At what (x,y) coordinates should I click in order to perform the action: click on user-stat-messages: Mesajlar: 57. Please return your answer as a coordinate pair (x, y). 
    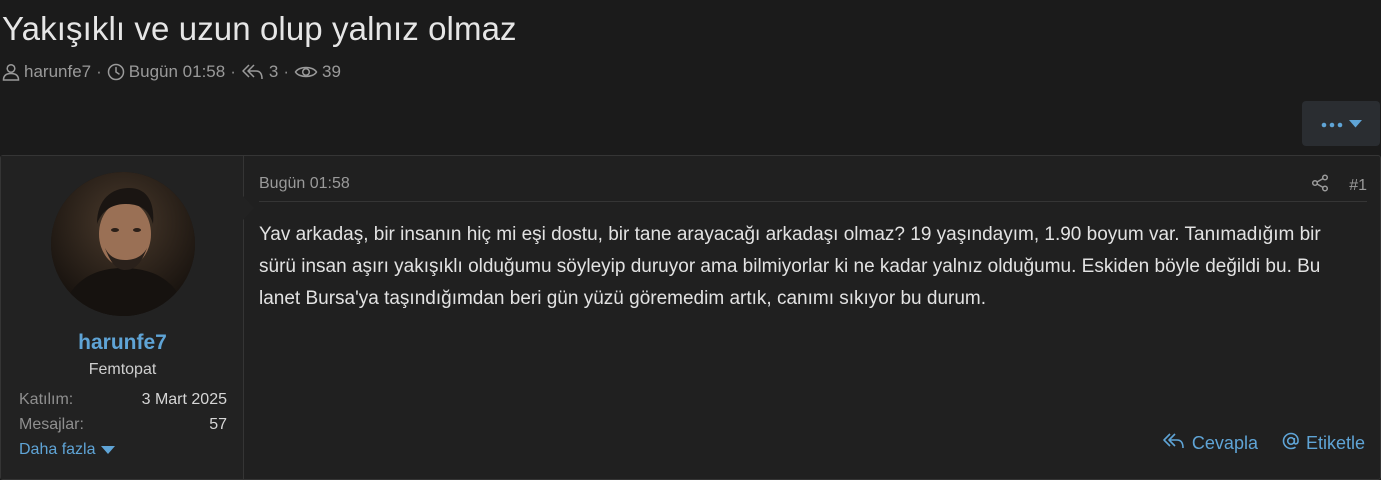
    Looking at the image, I should click on (123, 425).